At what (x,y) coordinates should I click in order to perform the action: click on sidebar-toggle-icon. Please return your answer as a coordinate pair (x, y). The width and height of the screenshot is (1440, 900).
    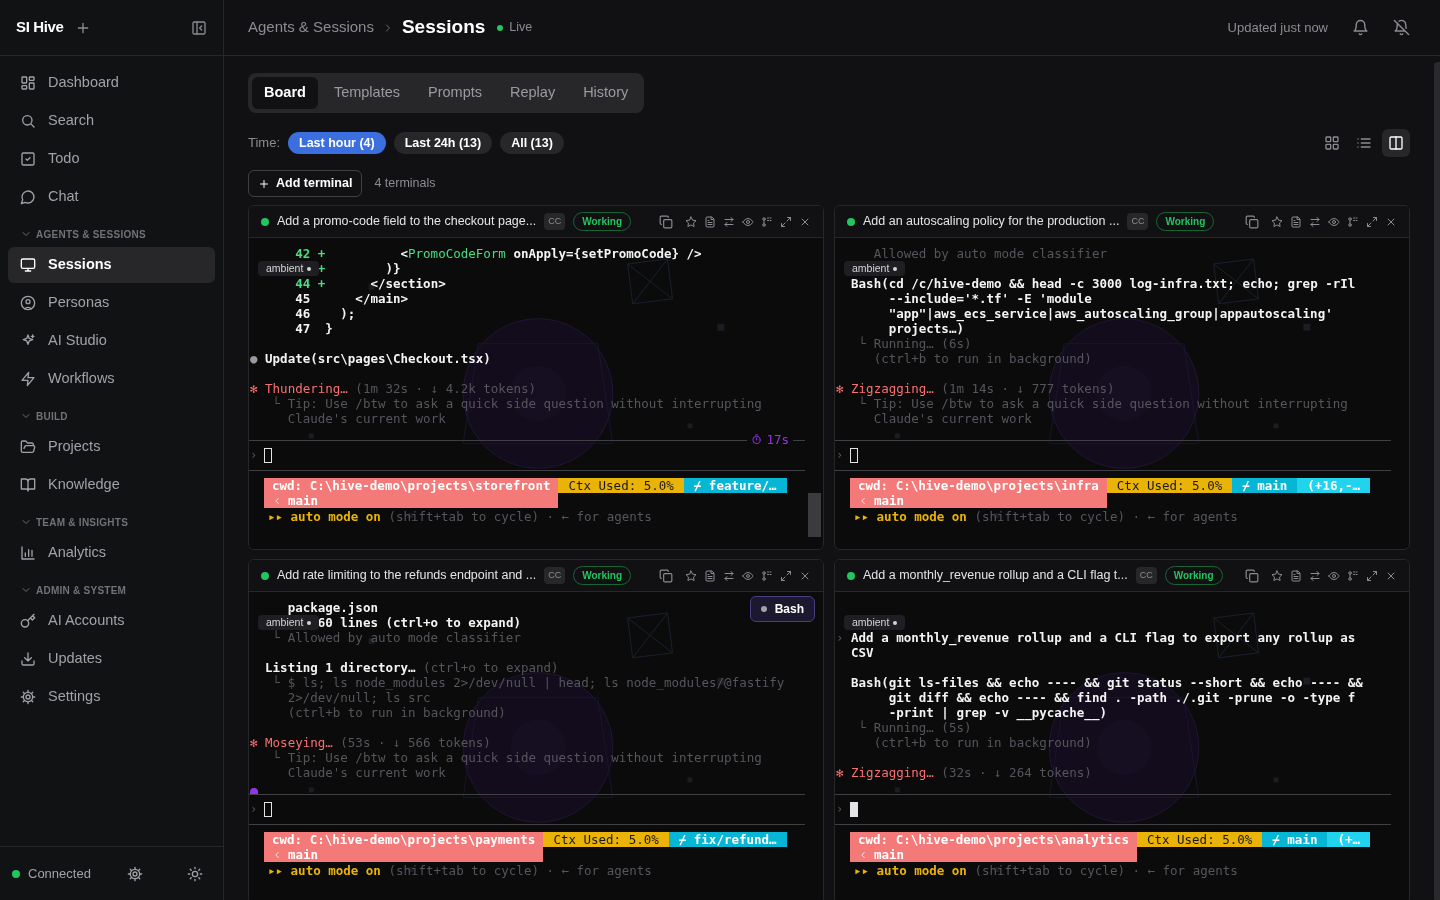
    Looking at the image, I should click on (199, 27).